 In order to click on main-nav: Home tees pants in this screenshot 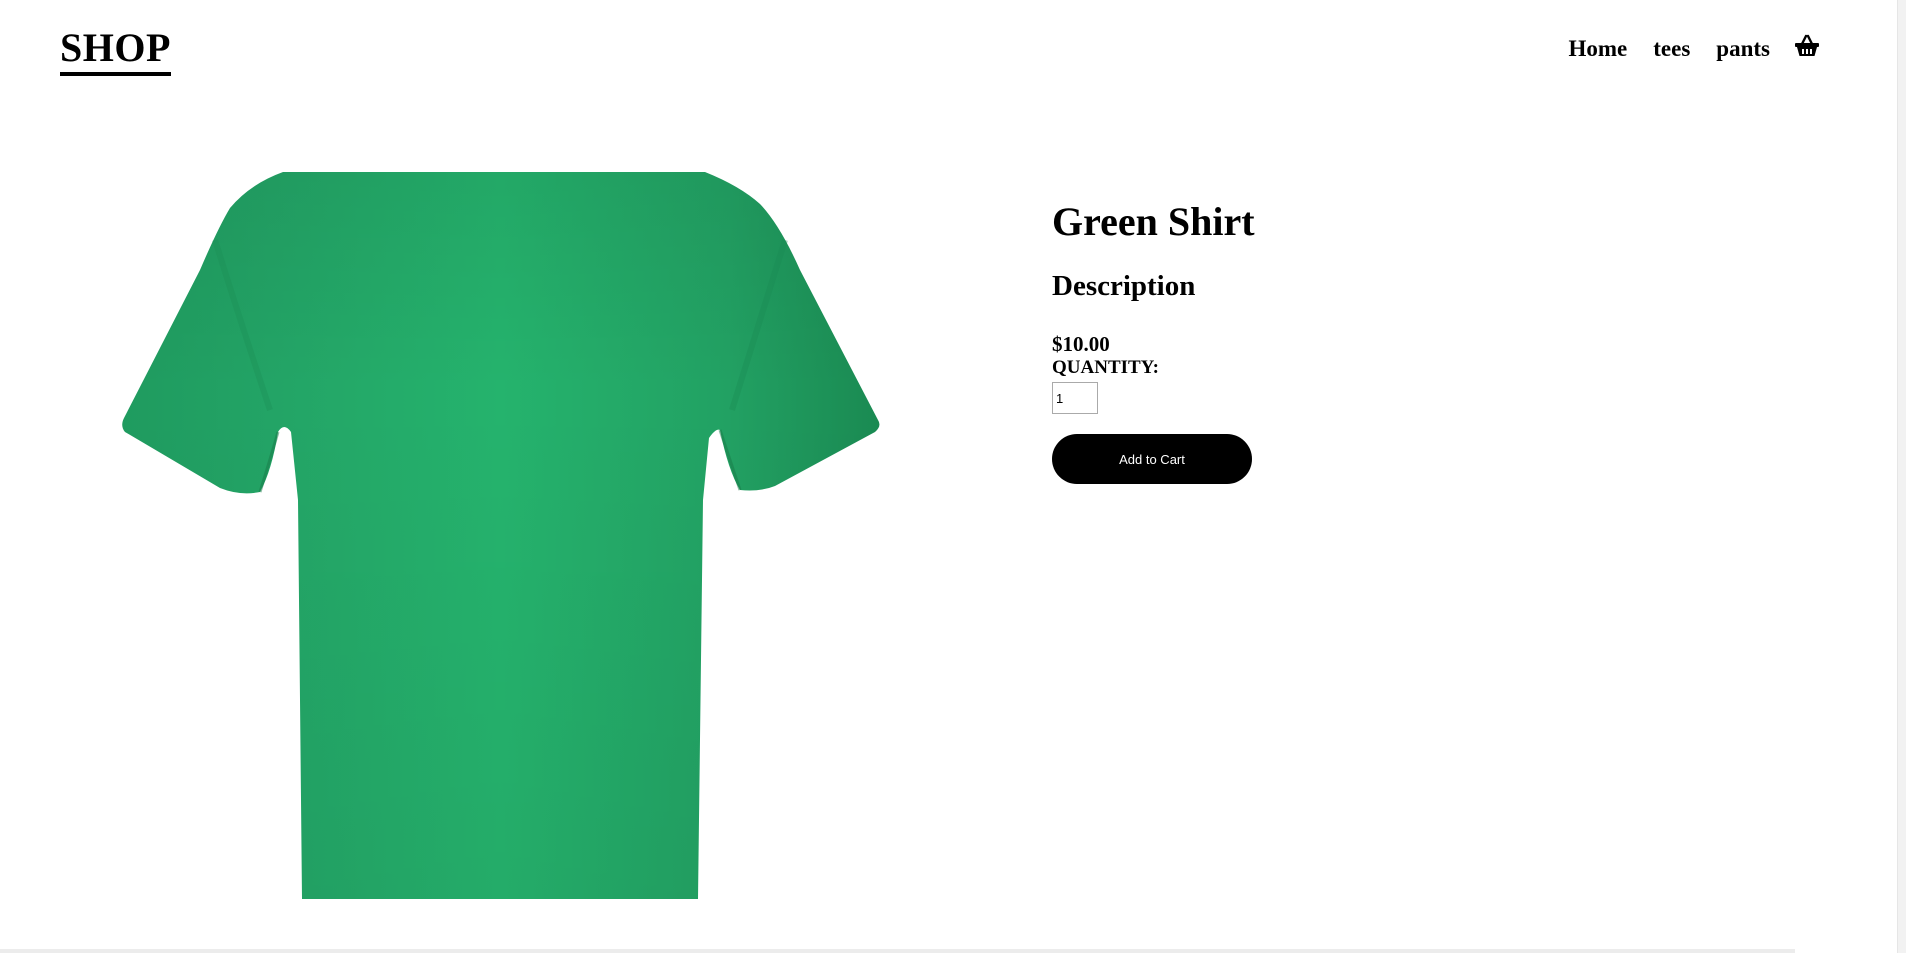, I will do `click(1695, 48)`.